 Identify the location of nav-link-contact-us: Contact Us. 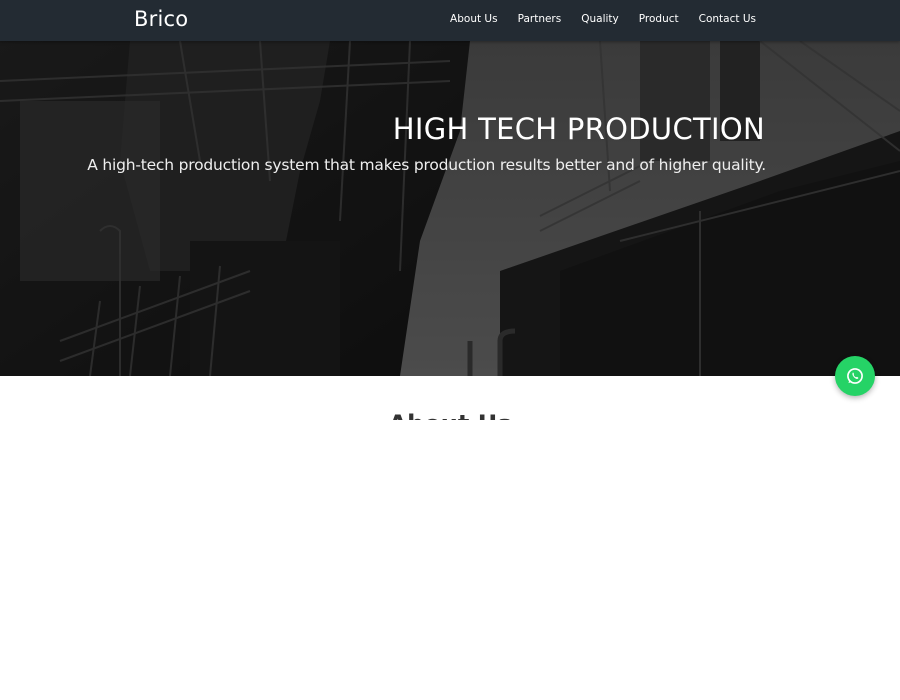
(727, 19).